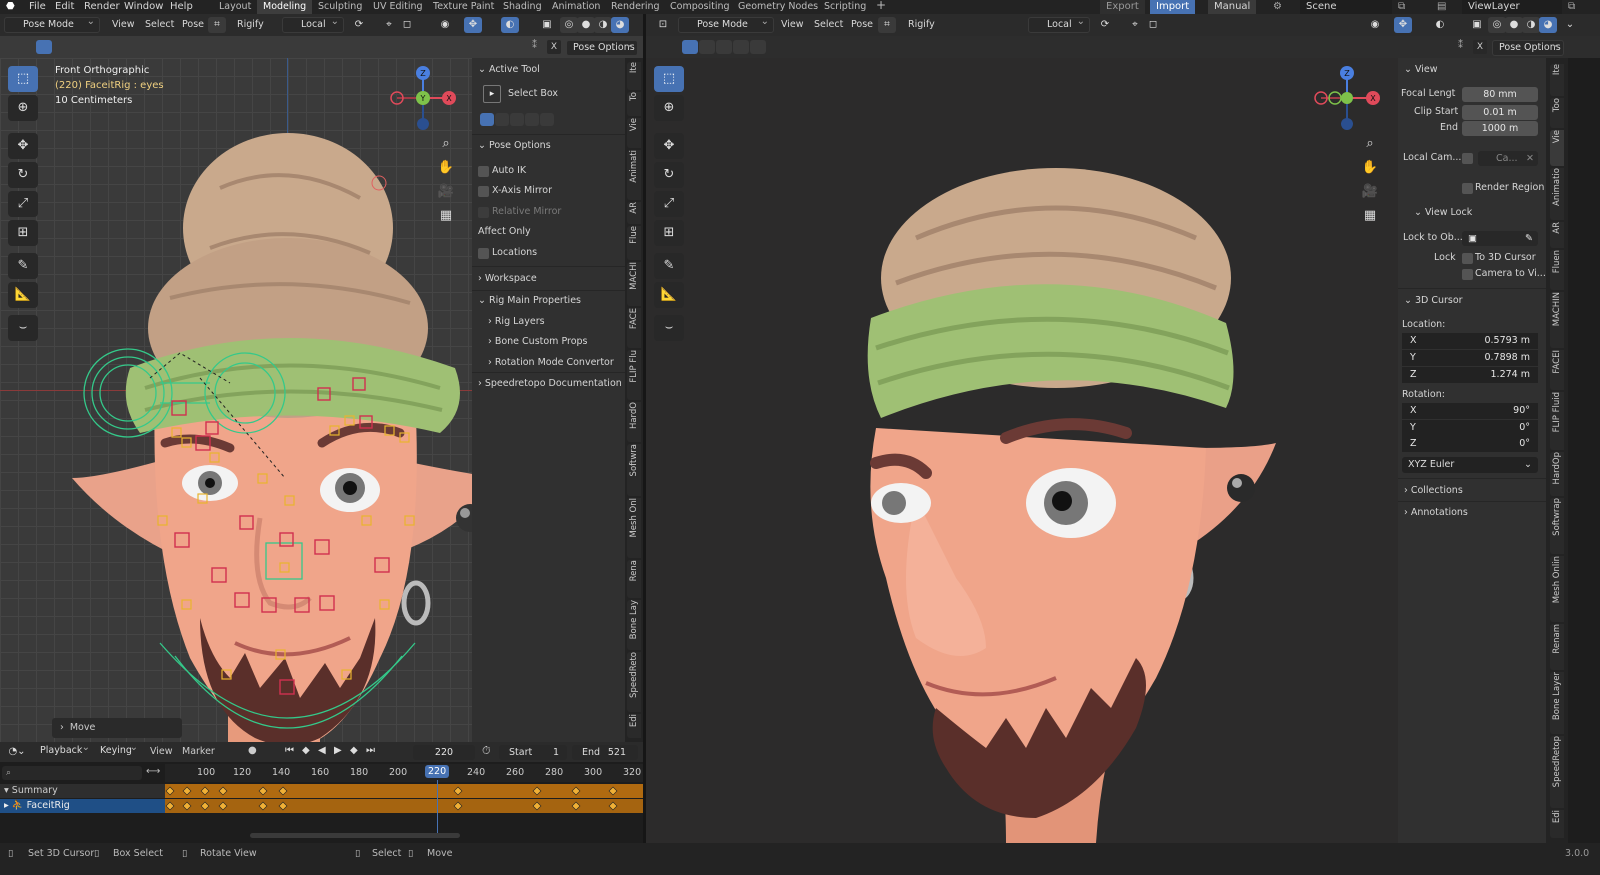 The width and height of the screenshot is (1600, 875). Describe the element at coordinates (741, 47) in the screenshot. I see `right-select-mode-invert-icon` at that location.